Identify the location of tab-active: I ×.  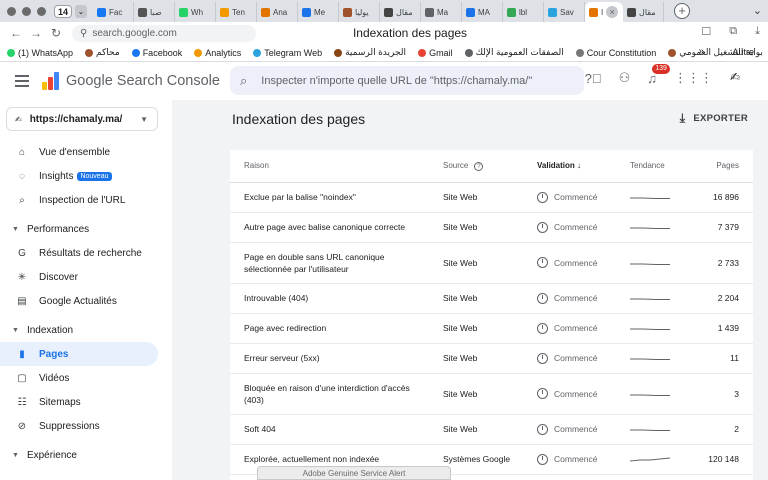
(604, 12).